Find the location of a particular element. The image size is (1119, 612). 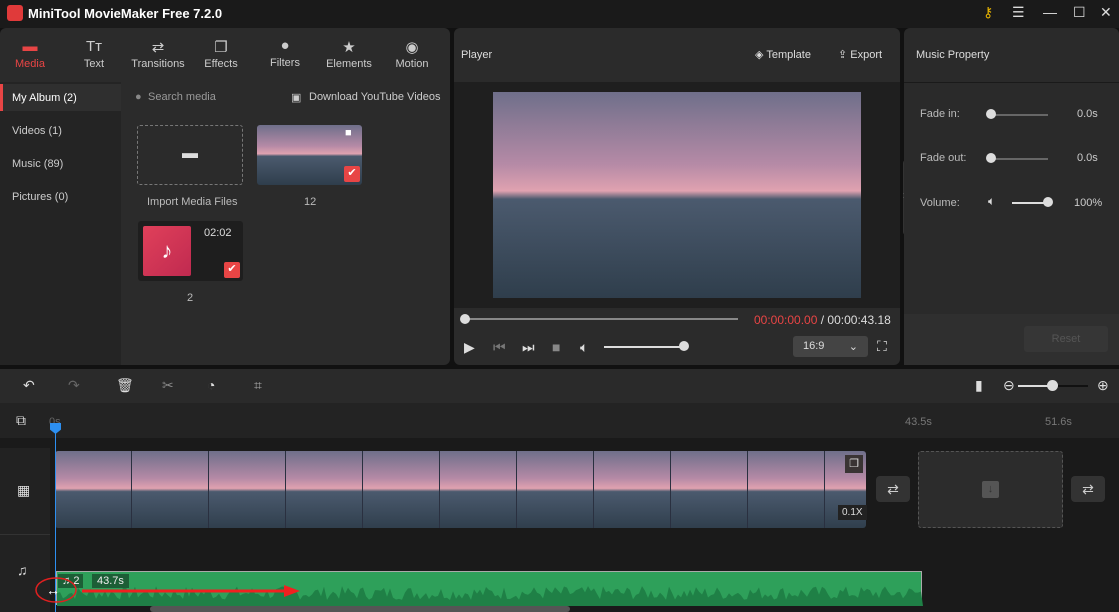

timeline-ruler is located at coordinates (559, 420).